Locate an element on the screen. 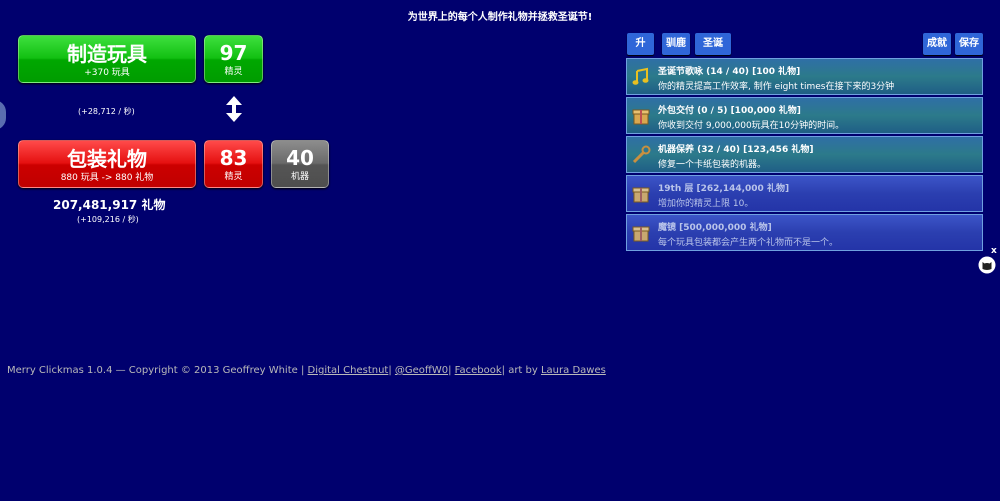 Image resolution: width=1000 pixels, height=501 pixels. link-laura-dawes: Laura Dawes is located at coordinates (573, 370).